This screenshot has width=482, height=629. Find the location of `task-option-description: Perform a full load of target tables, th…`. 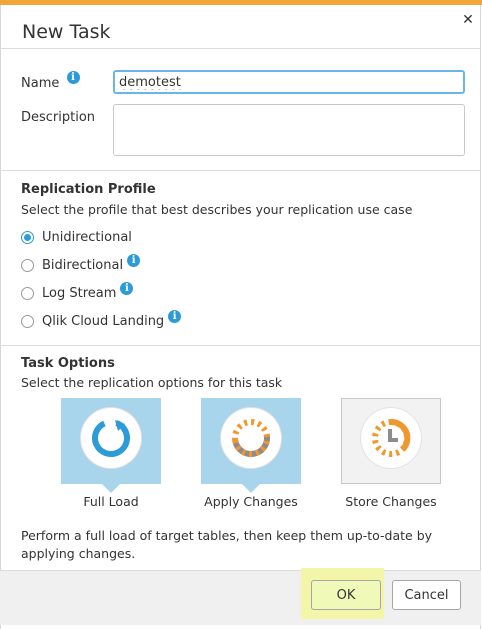

task-option-description: Perform a full load of target tables, th… is located at coordinates (227, 544).